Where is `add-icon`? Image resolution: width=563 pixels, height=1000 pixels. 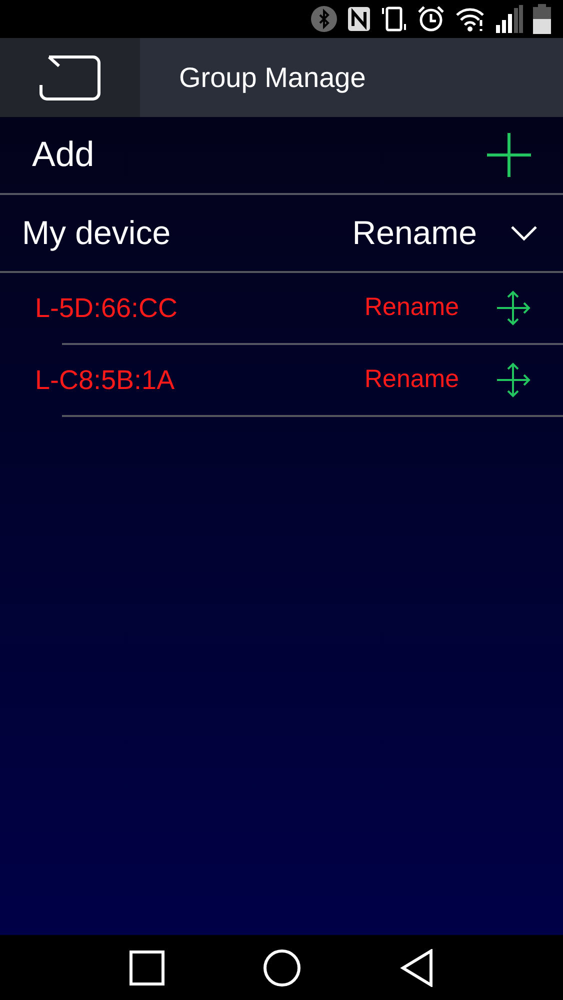
add-icon is located at coordinates (509, 155).